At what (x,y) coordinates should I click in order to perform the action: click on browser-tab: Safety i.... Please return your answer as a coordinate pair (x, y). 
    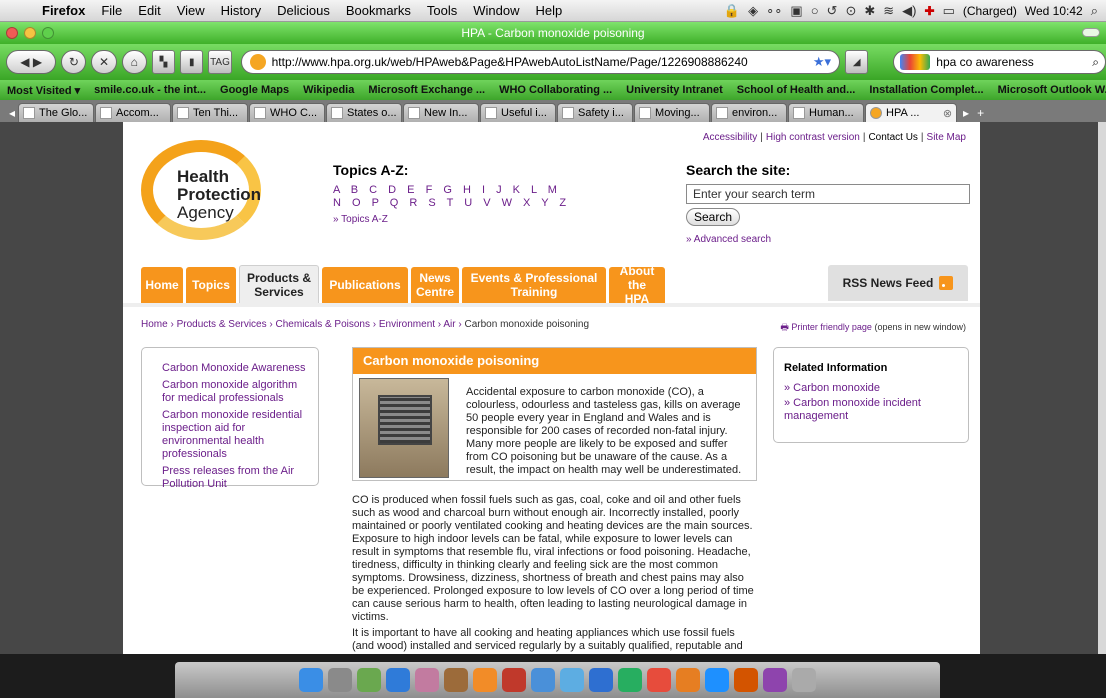
    Looking at the image, I should click on (595, 112).